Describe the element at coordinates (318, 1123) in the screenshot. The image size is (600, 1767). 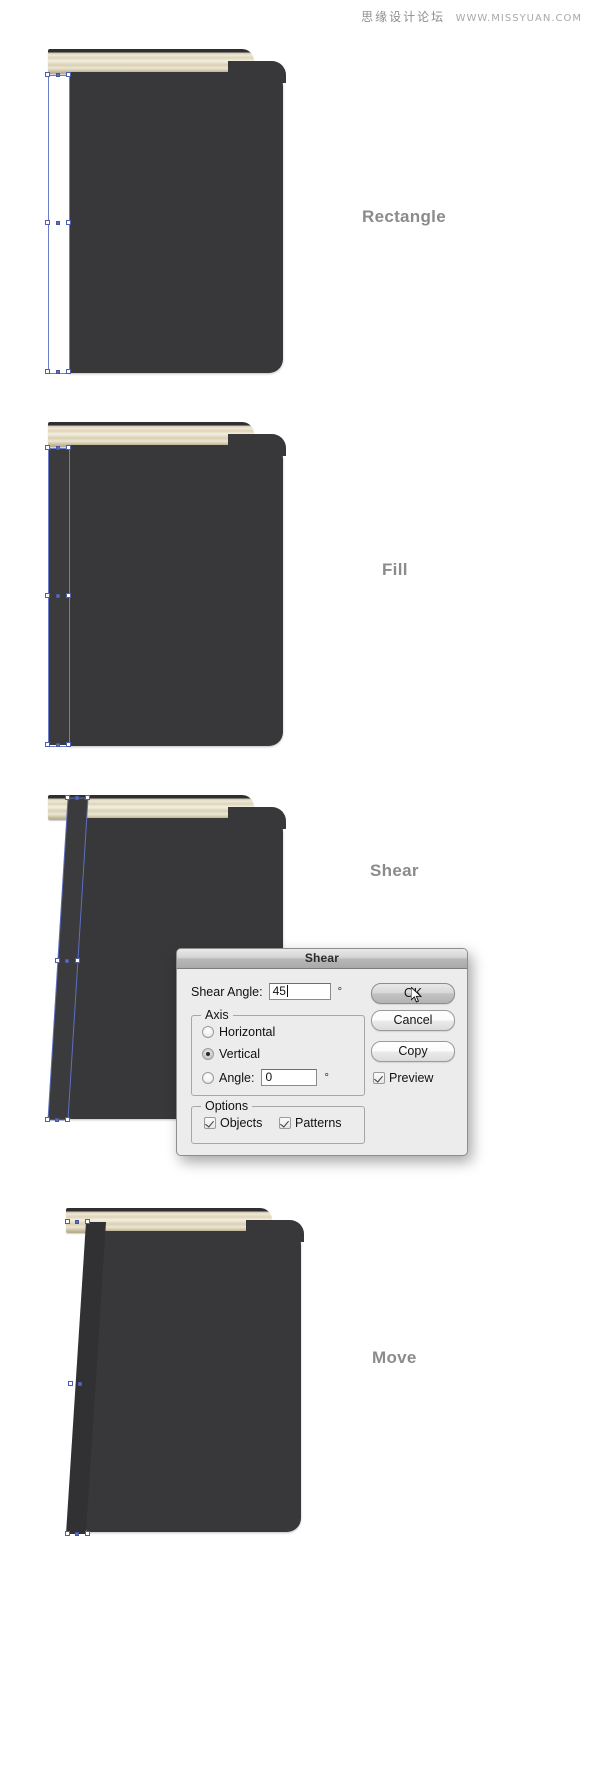
I see `option-patterns-label: Patterns` at that location.